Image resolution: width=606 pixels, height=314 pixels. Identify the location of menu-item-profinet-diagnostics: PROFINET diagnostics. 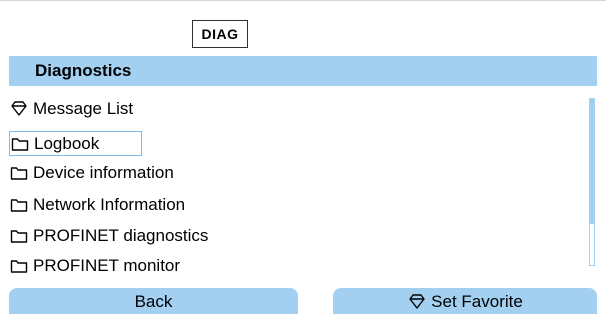
(108, 235).